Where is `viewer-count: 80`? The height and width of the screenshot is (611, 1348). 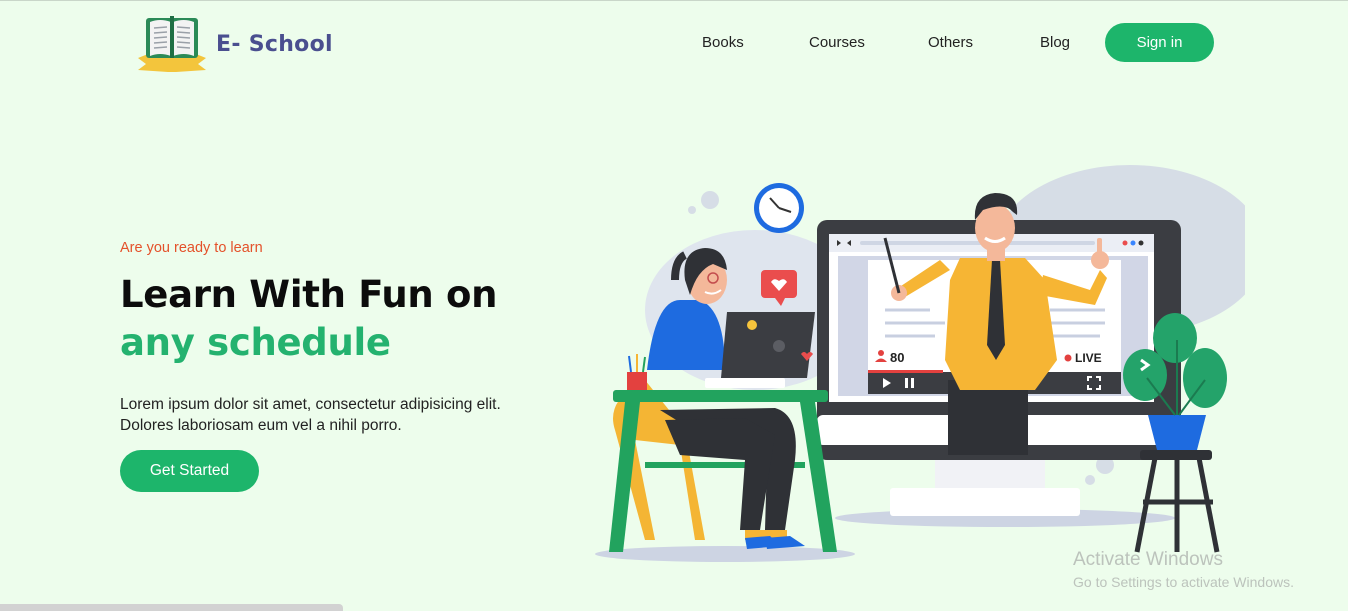 viewer-count: 80 is located at coordinates (897, 357).